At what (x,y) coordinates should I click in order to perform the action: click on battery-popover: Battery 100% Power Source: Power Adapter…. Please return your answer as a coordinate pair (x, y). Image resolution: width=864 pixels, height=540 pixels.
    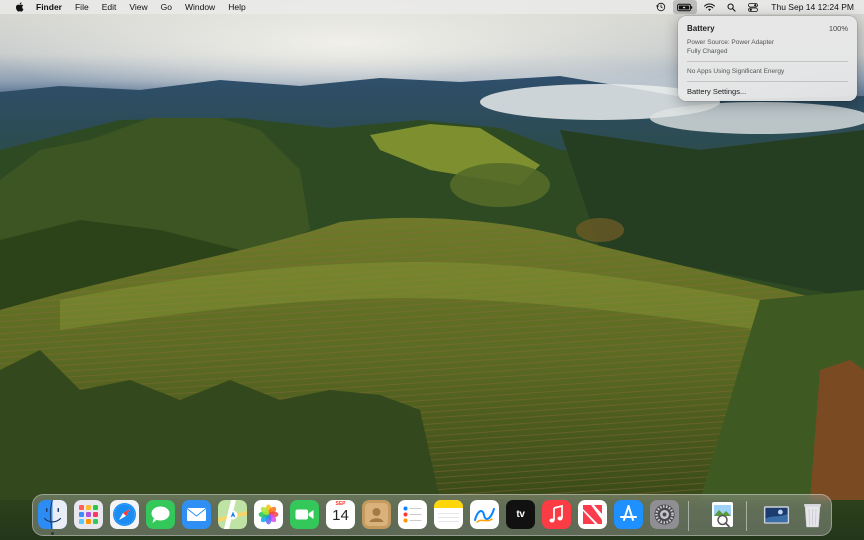
    Looking at the image, I should click on (767, 58).